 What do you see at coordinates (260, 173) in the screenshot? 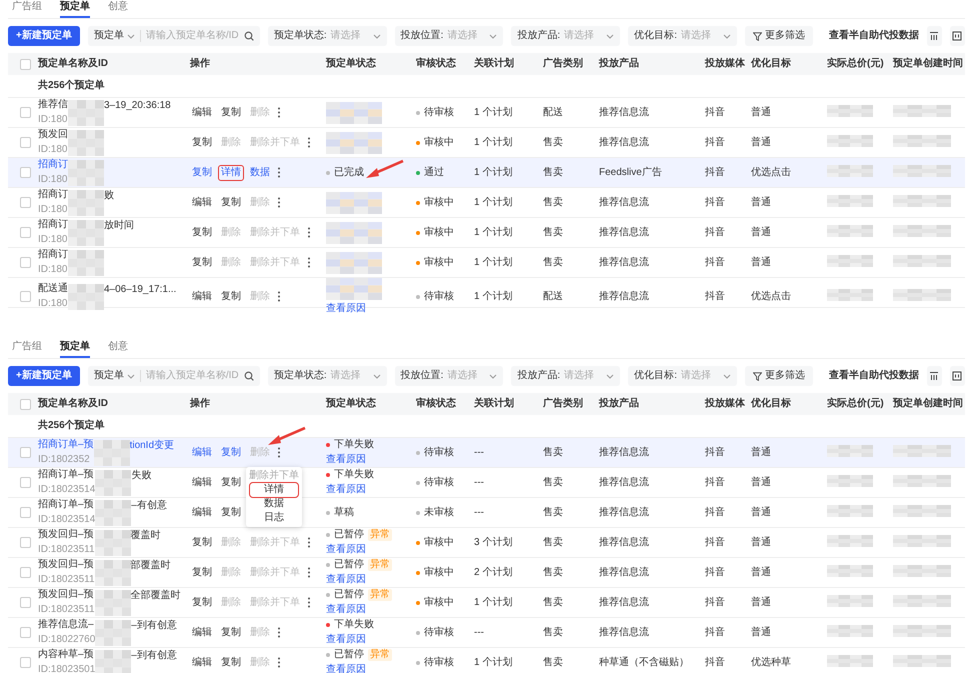
I see `action-link: 数据` at bounding box center [260, 173].